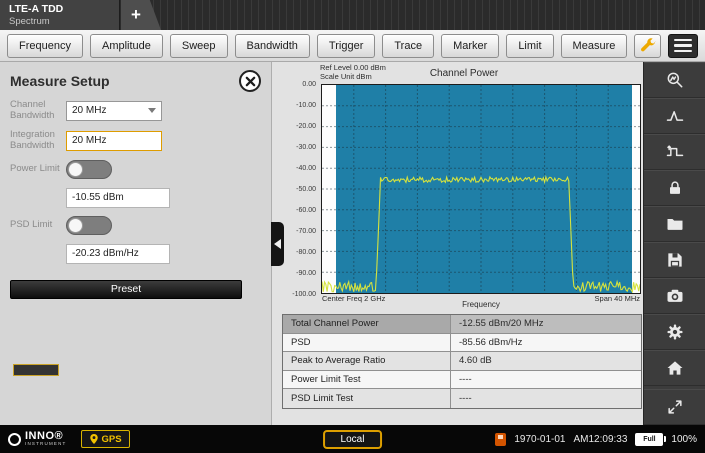 Image resolution: width=705 pixels, height=453 pixels. I want to click on brand-logo: INNO® INSTRUMENT, so click(37, 439).